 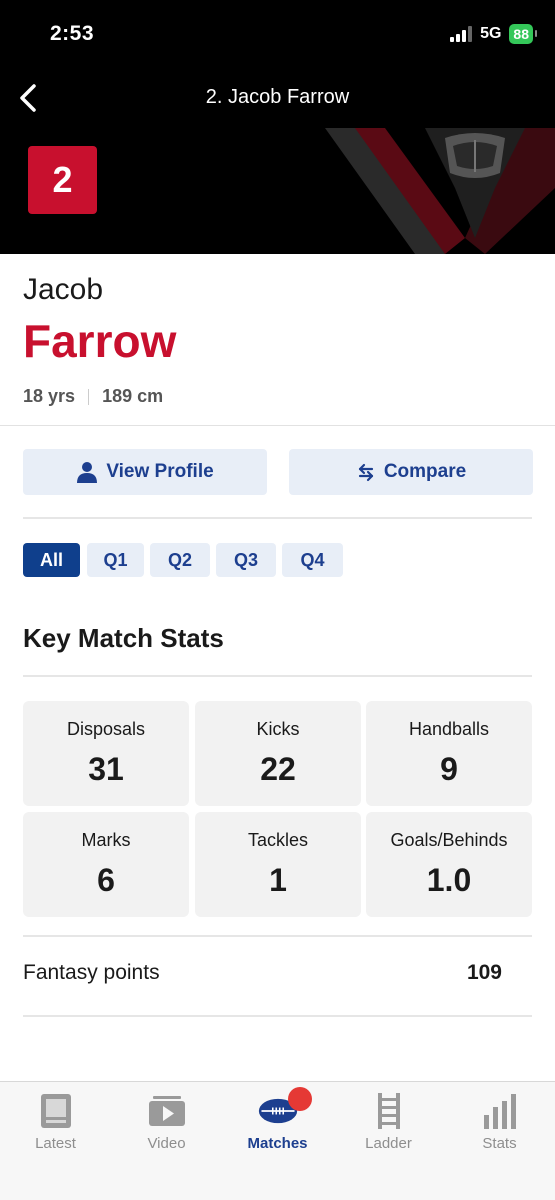 I want to click on nav-item-latest: Latest, so click(x=55, y=1122).